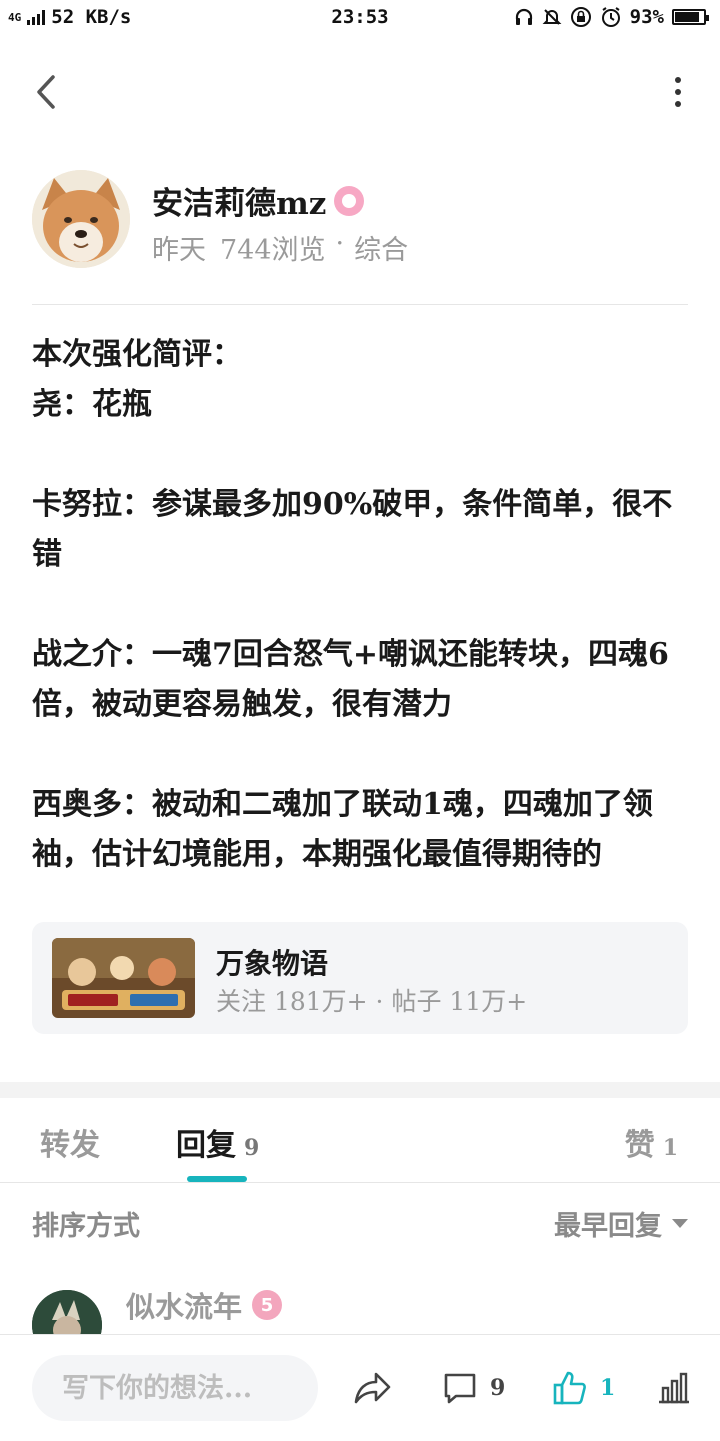 The image size is (720, 1441). What do you see at coordinates (272, 963) in the screenshot?
I see `game-name: 万象物语` at bounding box center [272, 963].